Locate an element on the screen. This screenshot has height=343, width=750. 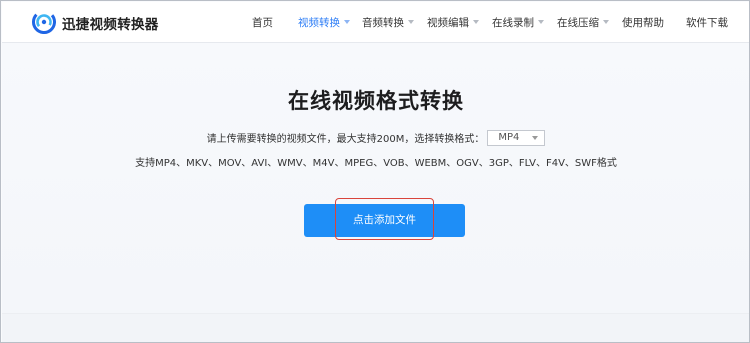
nav-item-label: 音频转换 is located at coordinates (383, 23).